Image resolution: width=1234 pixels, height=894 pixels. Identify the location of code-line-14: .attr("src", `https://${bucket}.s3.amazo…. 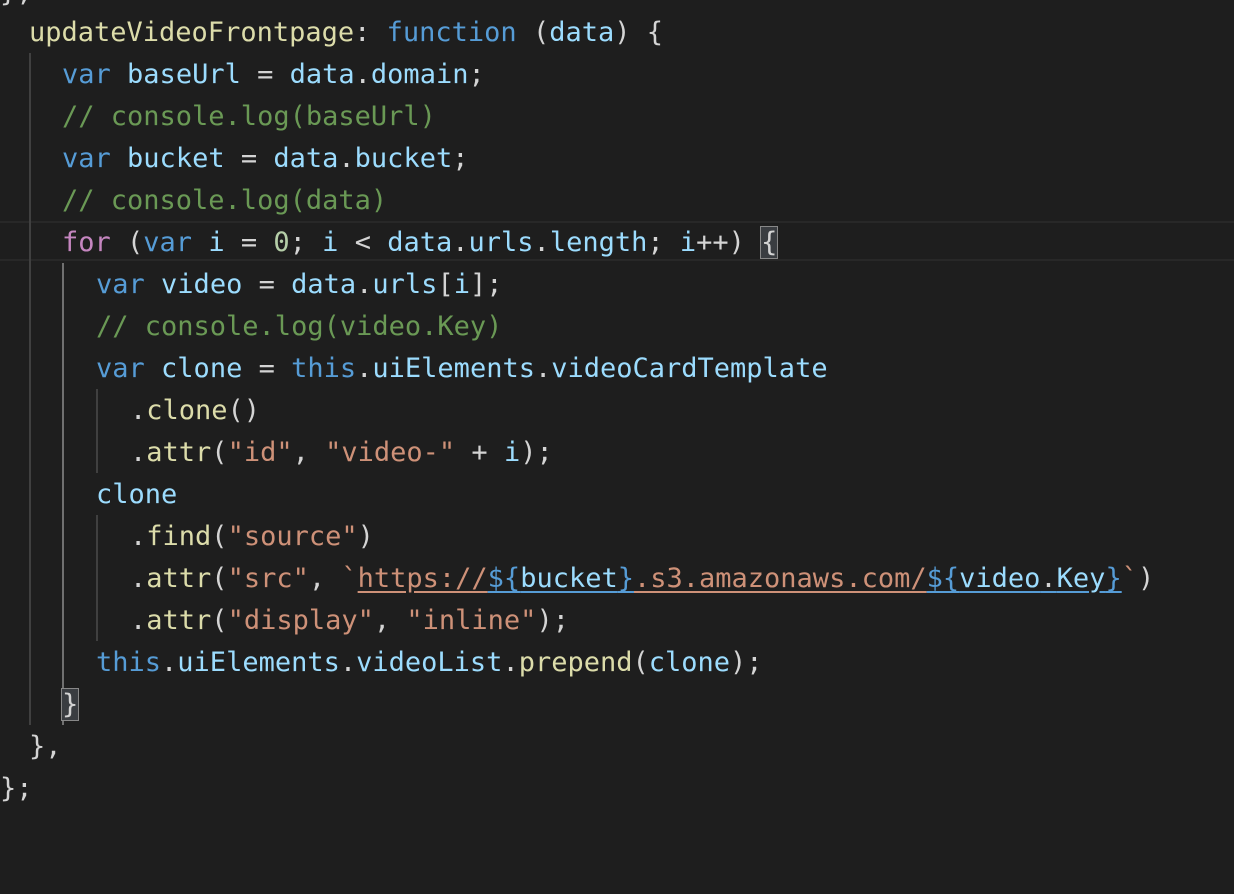
(577, 579).